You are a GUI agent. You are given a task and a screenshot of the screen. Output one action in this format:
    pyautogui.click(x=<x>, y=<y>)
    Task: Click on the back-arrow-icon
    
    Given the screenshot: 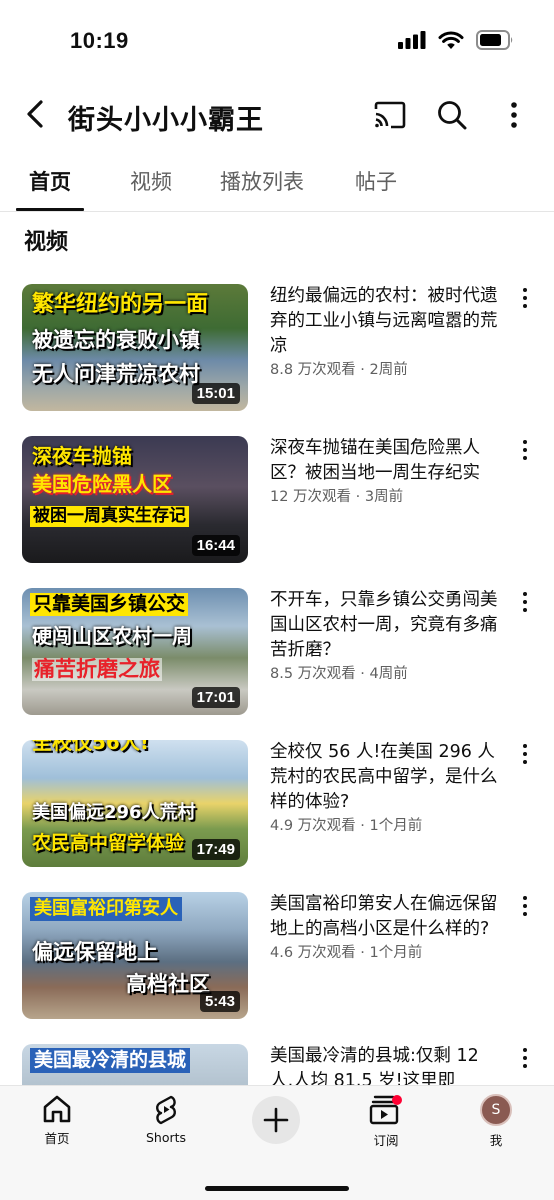 What is the action you would take?
    pyautogui.click(x=35, y=114)
    